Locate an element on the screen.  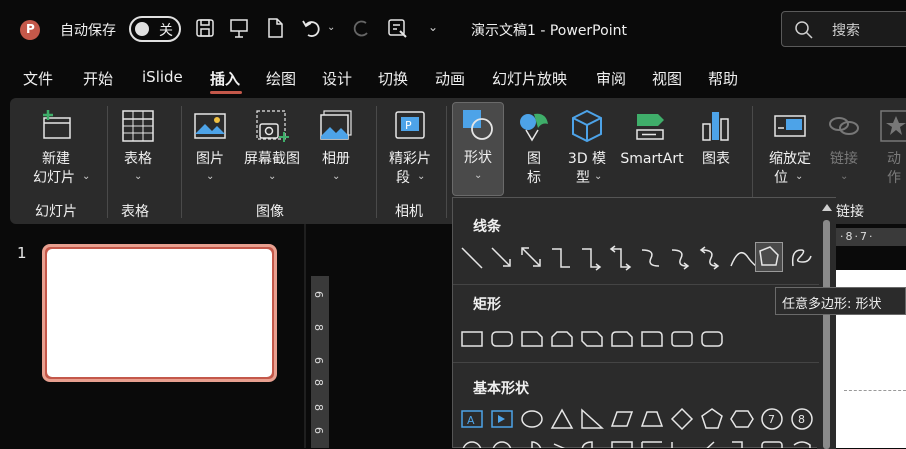
line-shape-icon is located at coordinates (472, 258).